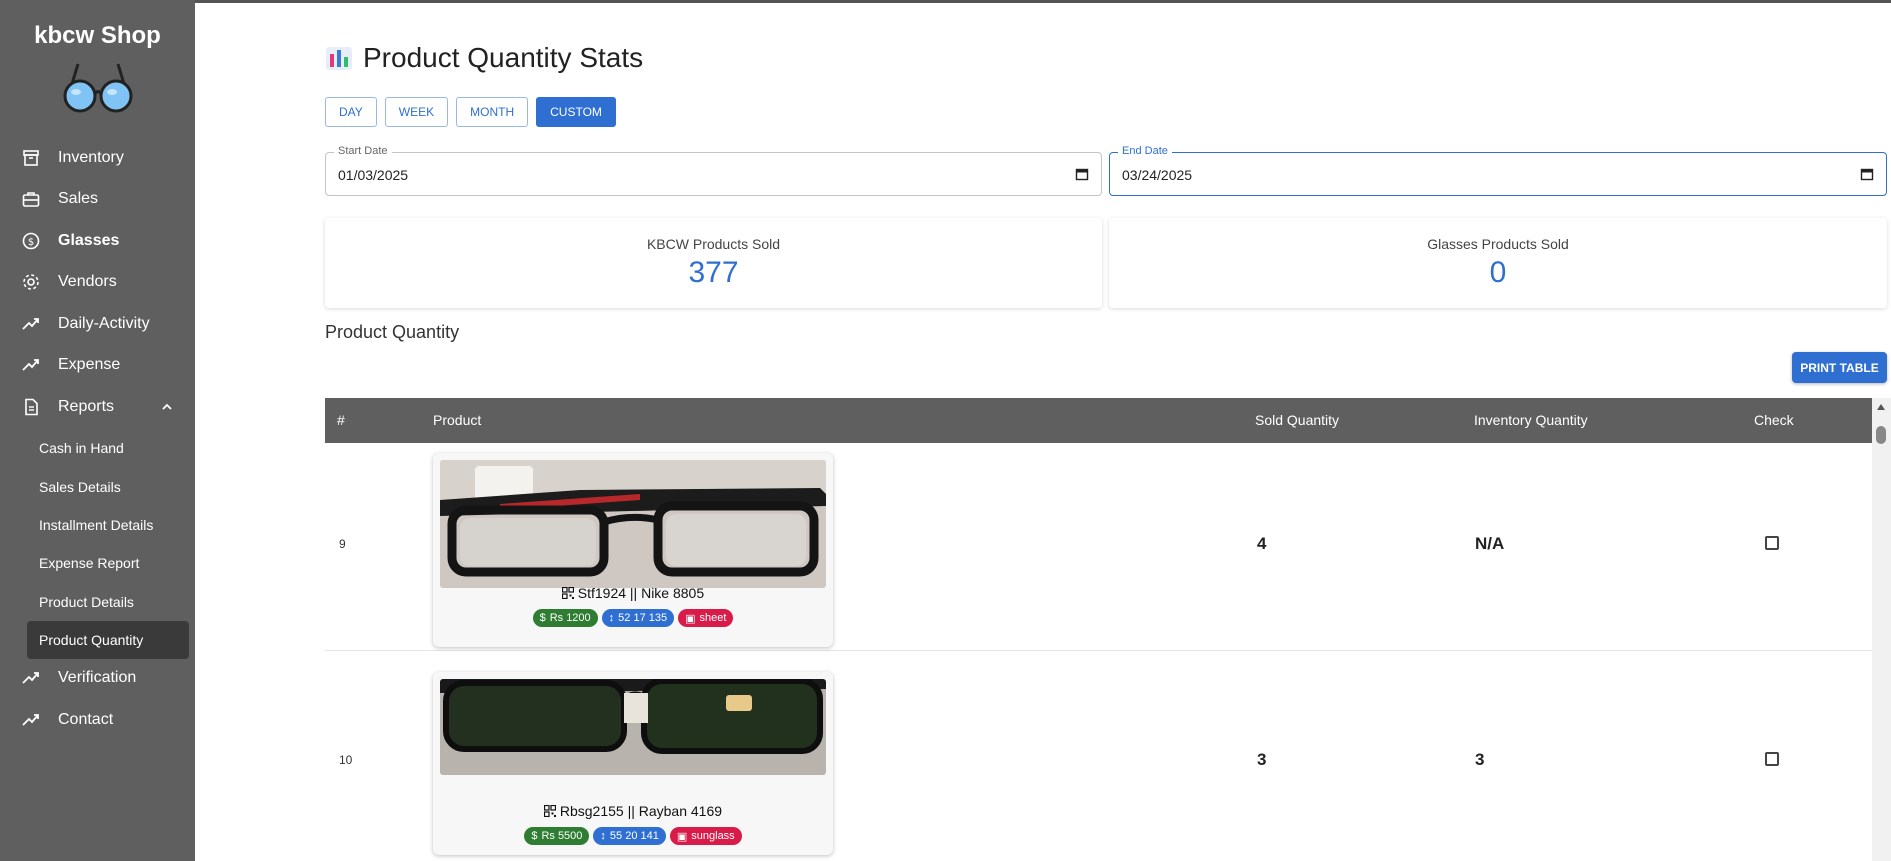 This screenshot has width=1891, height=861. I want to click on sidebar-subitem-expense-report: Expense Report, so click(108, 563).